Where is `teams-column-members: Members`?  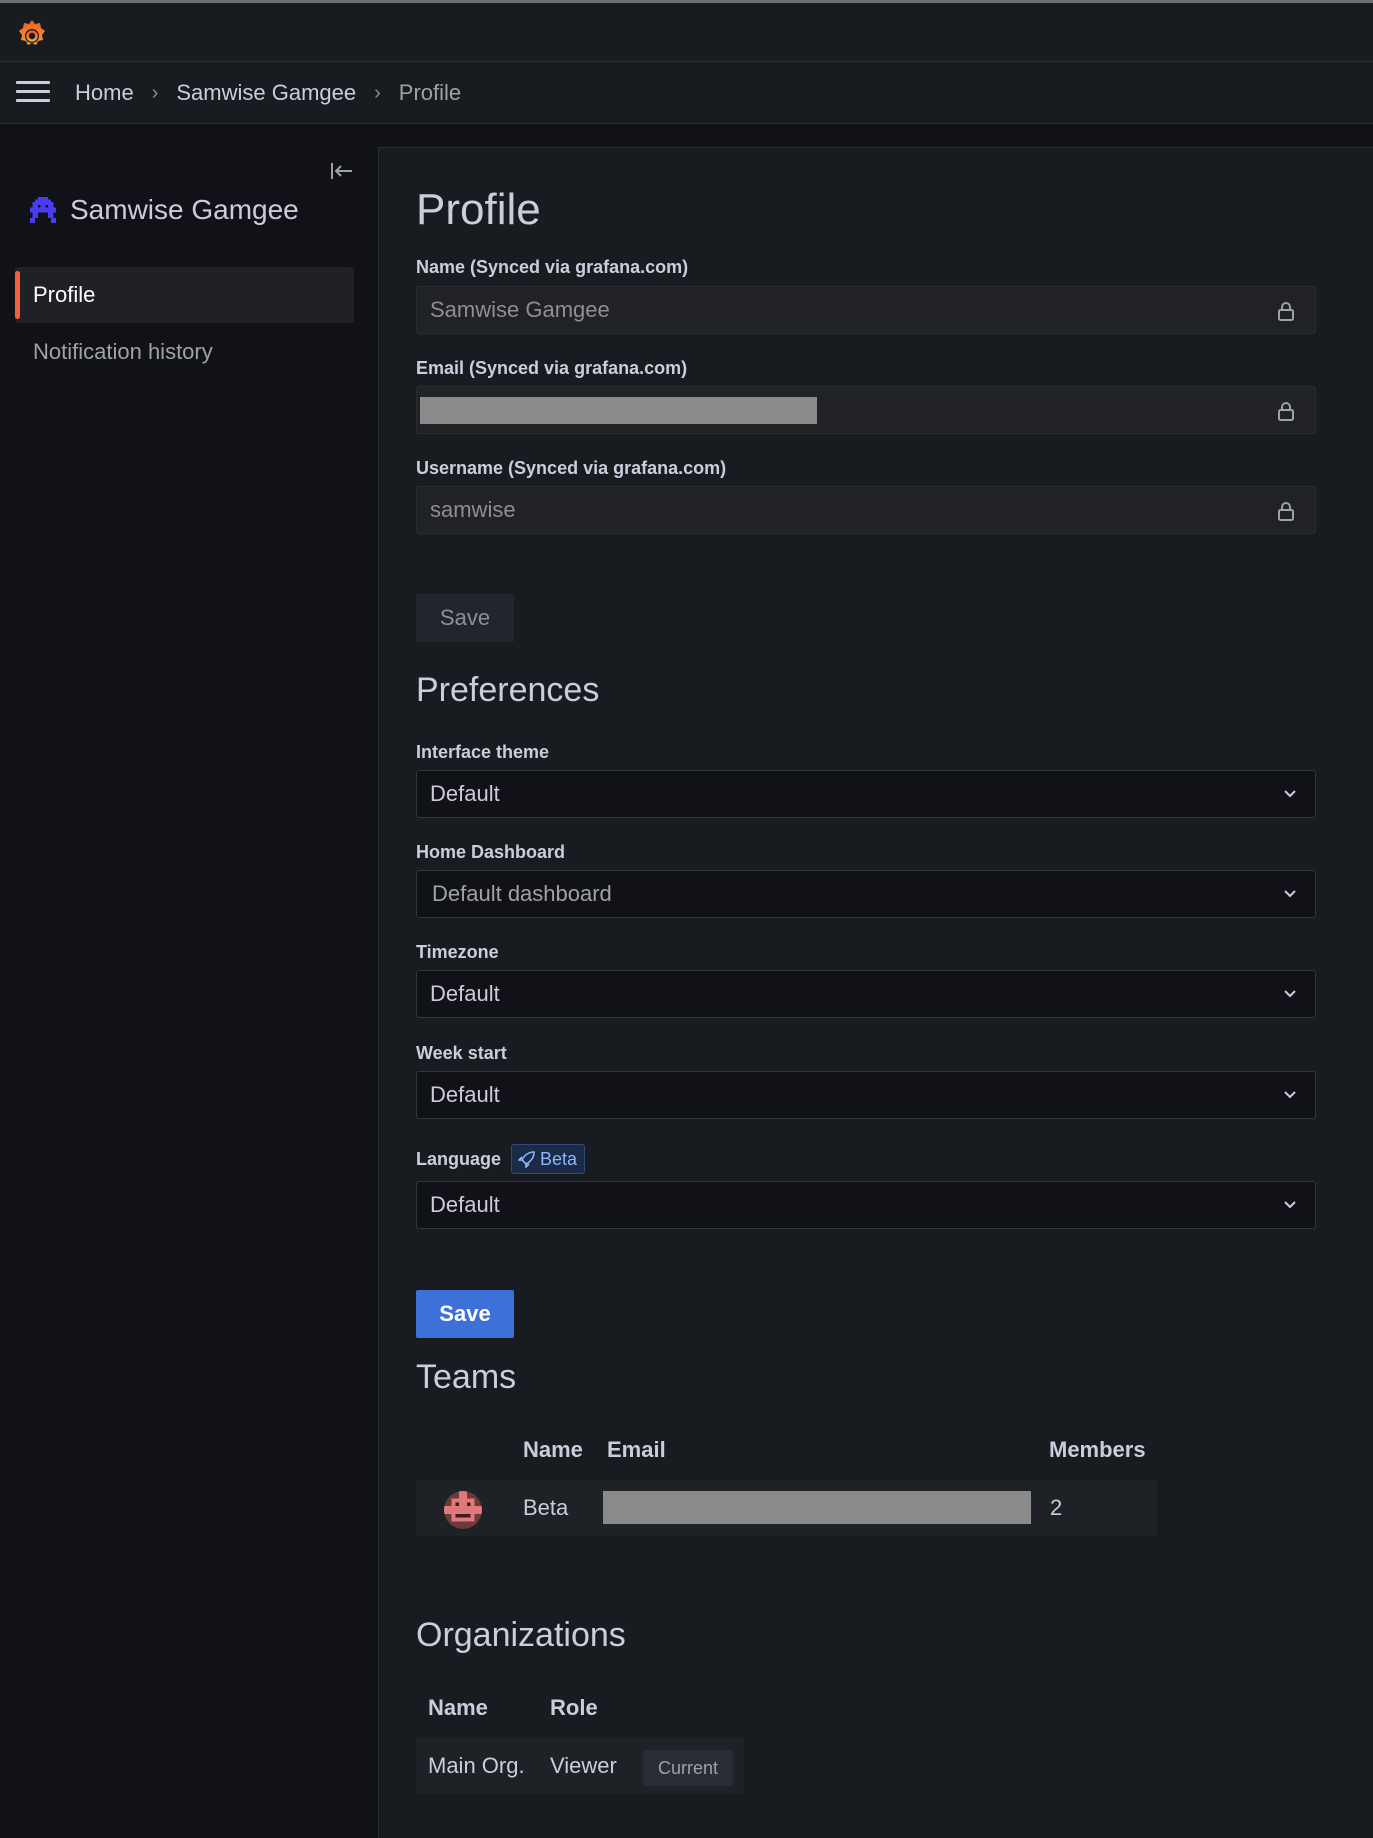 teams-column-members: Members is located at coordinates (1097, 1449).